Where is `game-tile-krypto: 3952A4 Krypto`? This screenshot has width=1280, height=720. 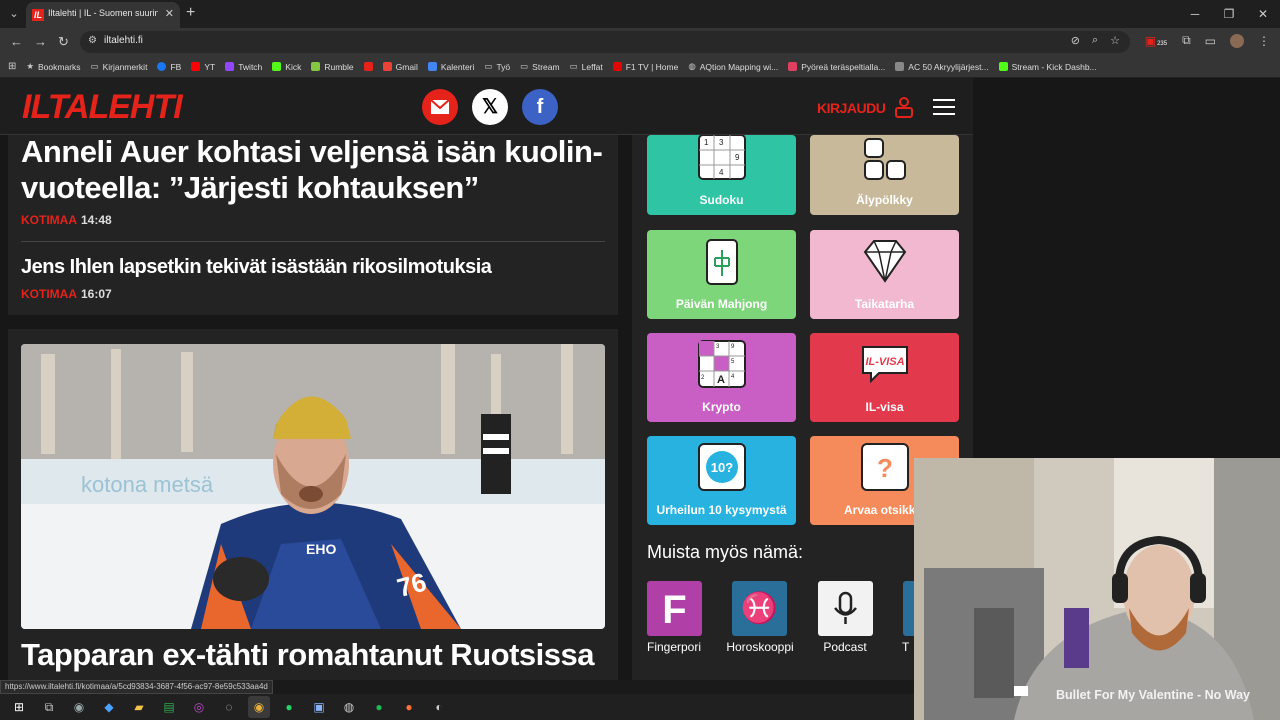 game-tile-krypto: 3952A4 Krypto is located at coordinates (721, 377).